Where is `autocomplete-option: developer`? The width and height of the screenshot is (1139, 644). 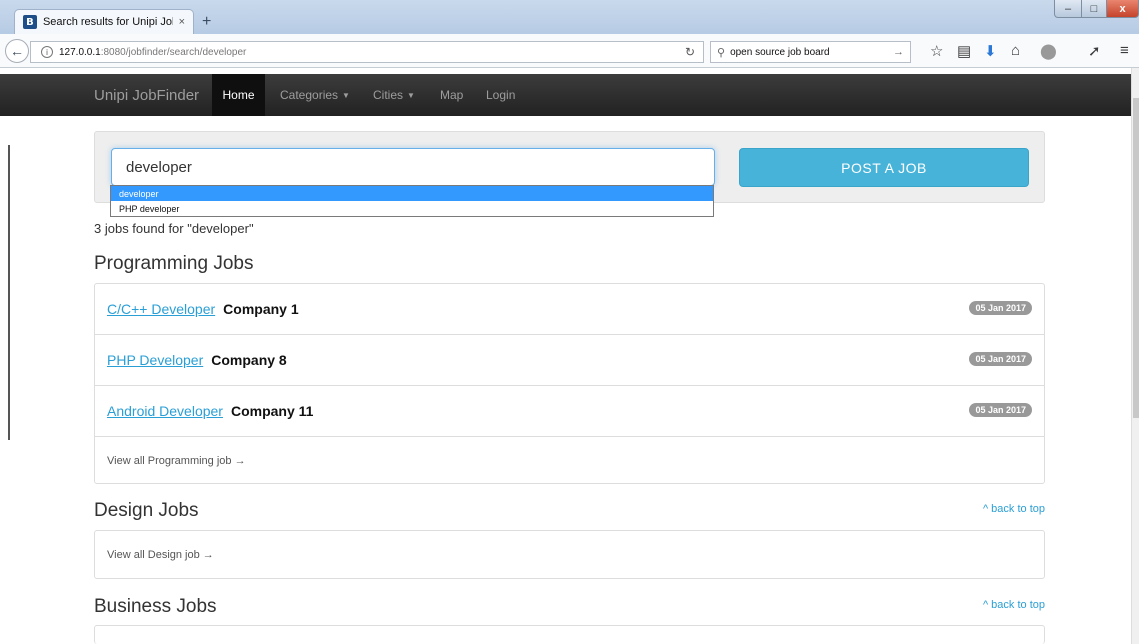 autocomplete-option: developer is located at coordinates (412, 193).